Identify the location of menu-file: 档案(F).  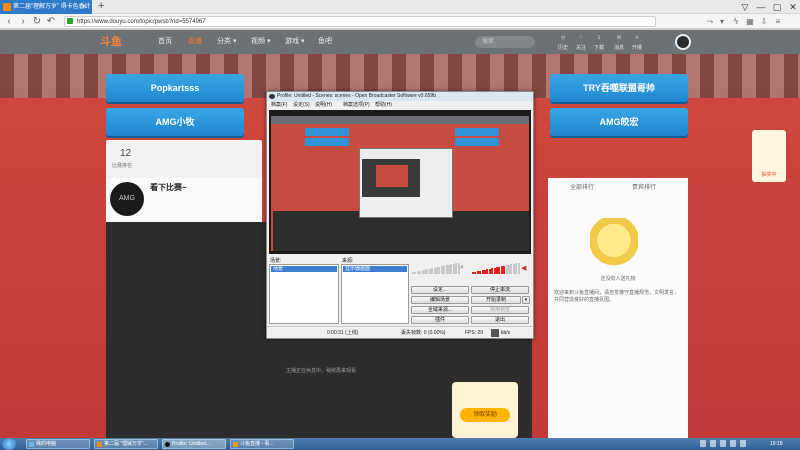
(279, 105).